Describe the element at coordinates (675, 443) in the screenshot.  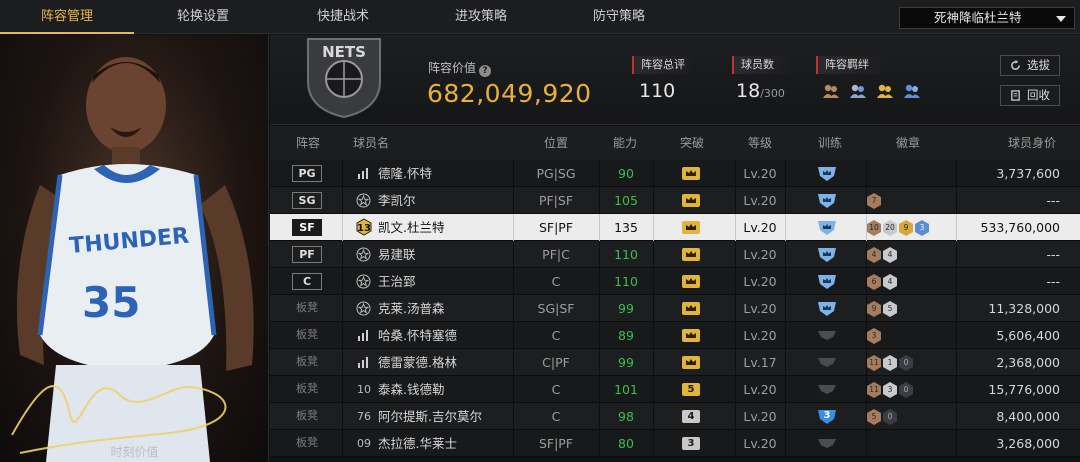
I see `table-row: 板凳 09 杰拉德.华莱士 SF|PF 80 3 Lv.20 3,268,000` at that location.